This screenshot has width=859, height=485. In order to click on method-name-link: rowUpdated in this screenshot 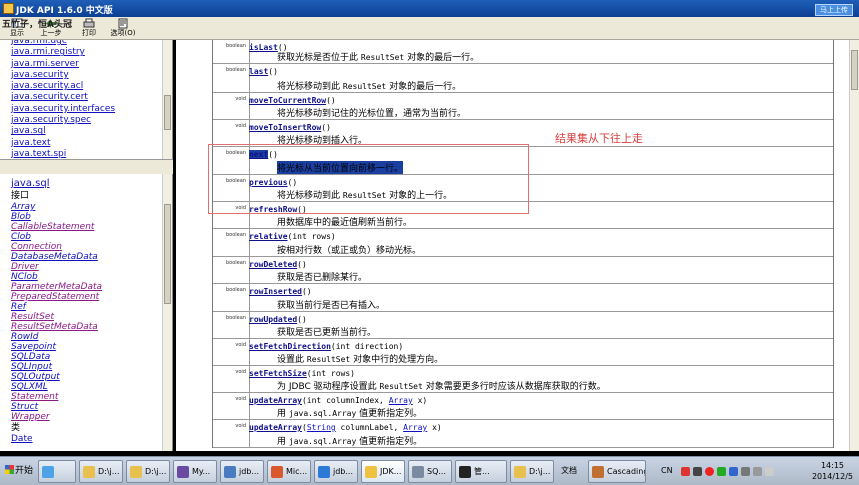, I will do `click(273, 319)`.